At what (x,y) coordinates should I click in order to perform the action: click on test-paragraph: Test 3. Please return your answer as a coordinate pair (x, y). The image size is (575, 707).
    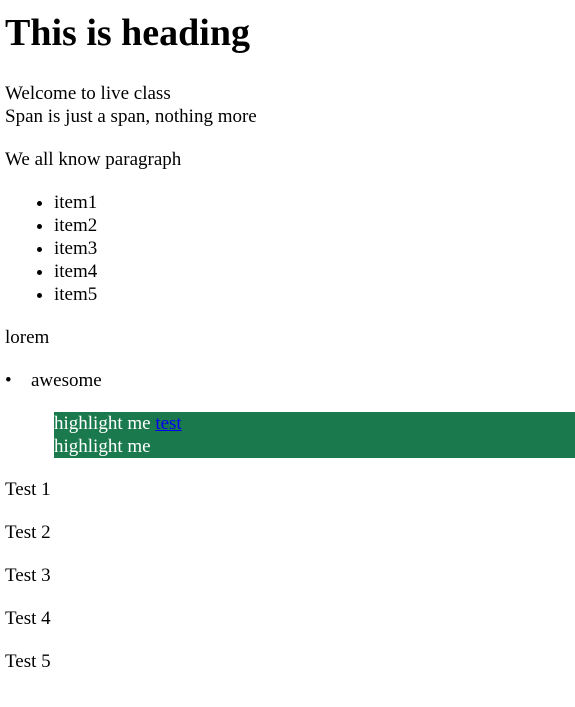
    Looking at the image, I should click on (28, 575).